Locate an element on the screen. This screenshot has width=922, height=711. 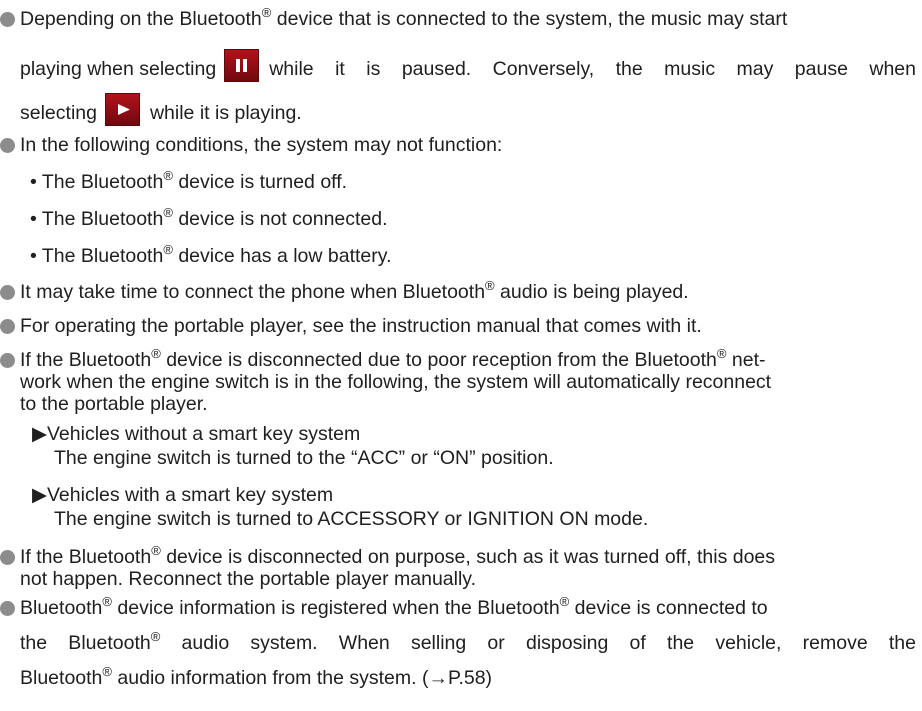
pause-button-icon is located at coordinates (242, 65).